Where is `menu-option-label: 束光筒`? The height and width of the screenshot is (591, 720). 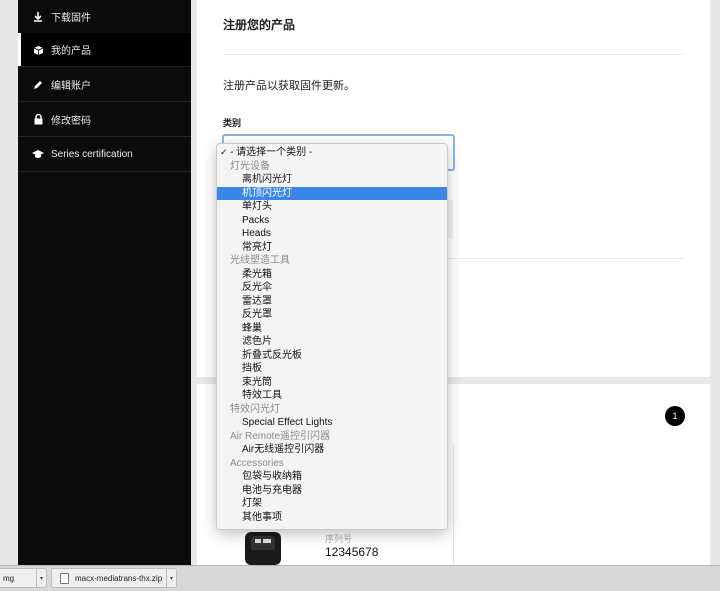 menu-option-label: 束光筒 is located at coordinates (257, 382).